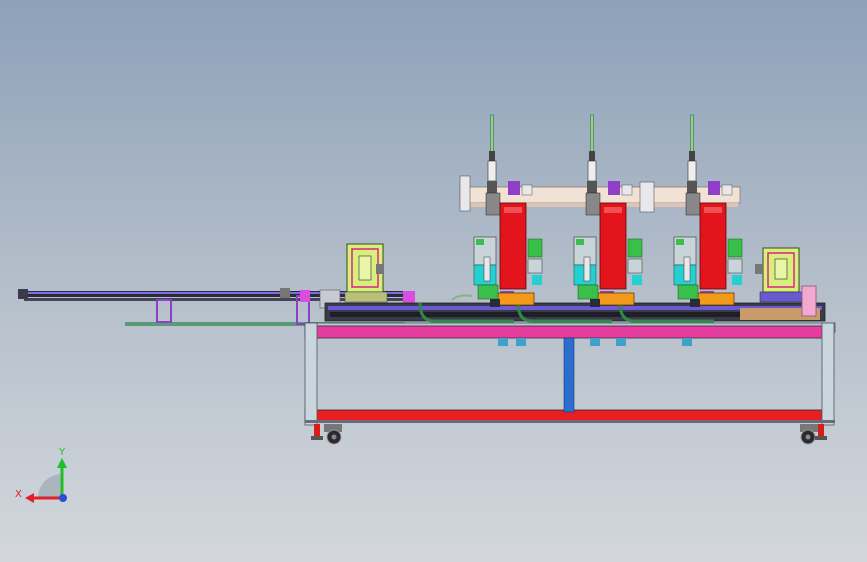 This screenshot has height=562, width=867. What do you see at coordinates (62, 452) in the screenshot?
I see `y-axis-label: Y` at bounding box center [62, 452].